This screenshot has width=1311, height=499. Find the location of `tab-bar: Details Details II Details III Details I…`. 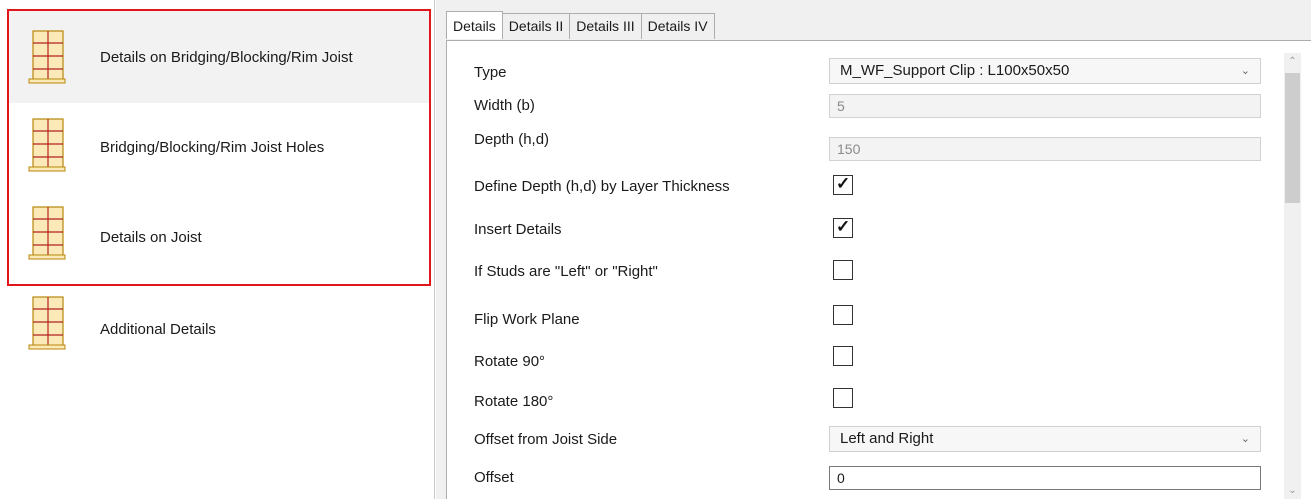

tab-bar: Details Details II Details III Details I… is located at coordinates (580, 25).